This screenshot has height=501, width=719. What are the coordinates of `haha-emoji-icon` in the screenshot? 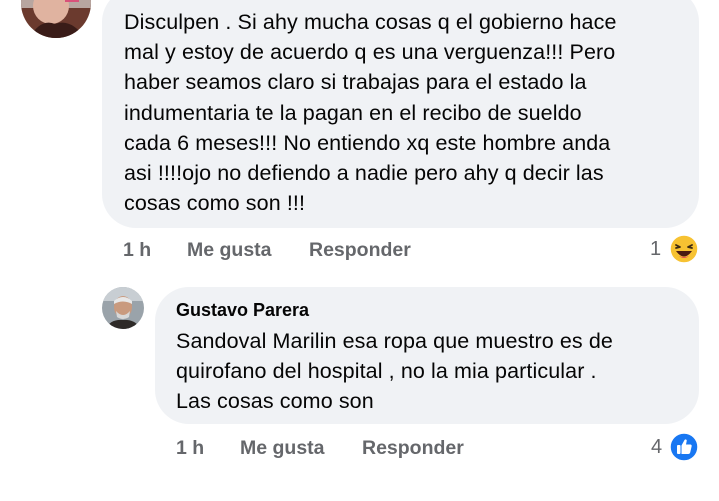 It's located at (684, 249).